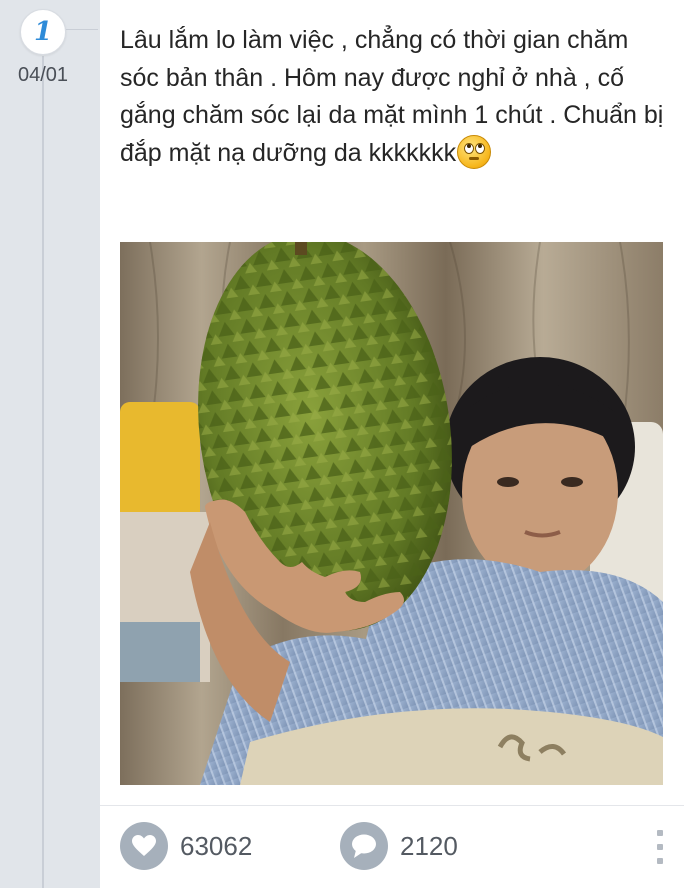 This screenshot has height=888, width=684. I want to click on badge-connector, so click(82, 29).